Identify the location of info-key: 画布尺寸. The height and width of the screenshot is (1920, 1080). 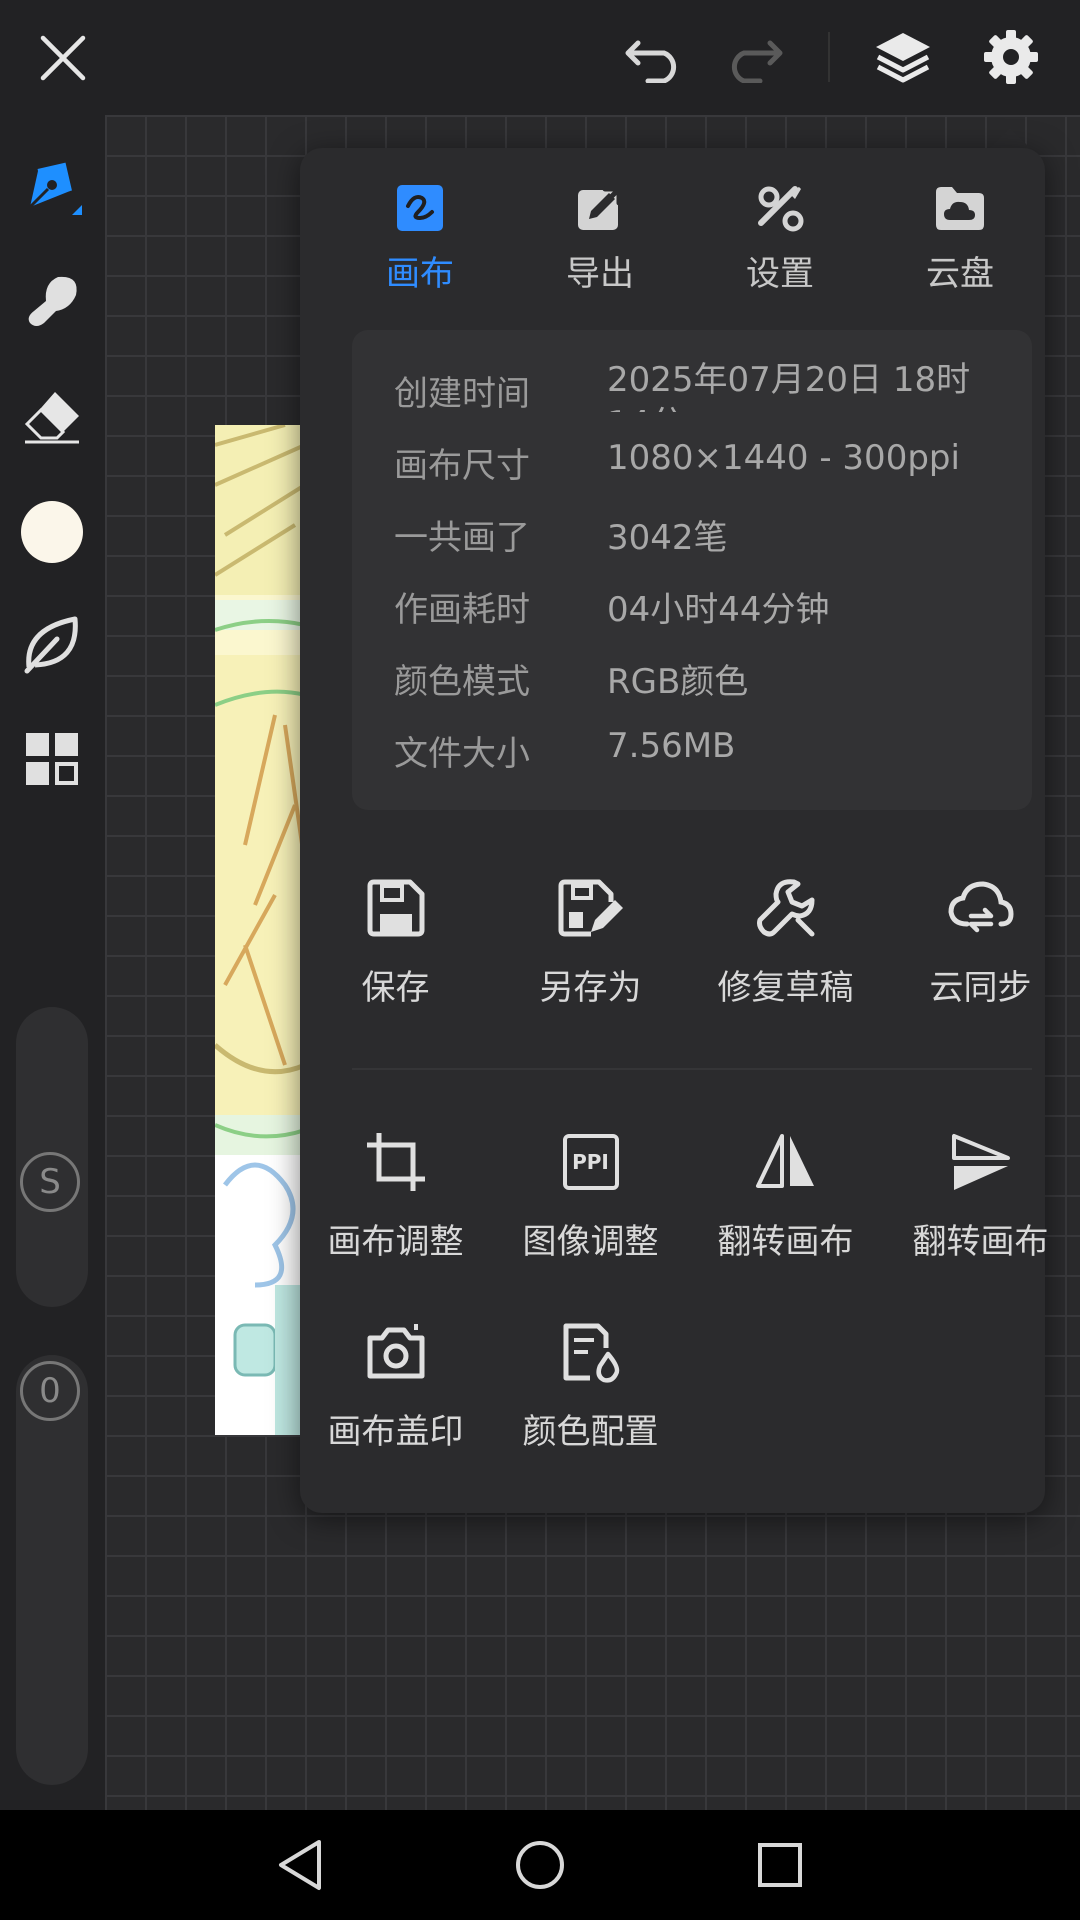
(462, 466).